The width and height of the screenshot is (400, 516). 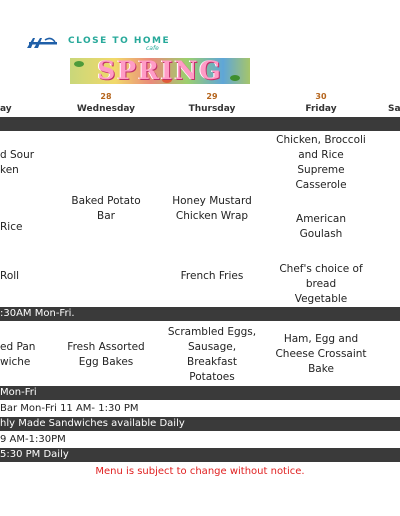 What do you see at coordinates (200, 455) in the screenshot?
I see `daily-hours-bar: 5:30 PM Daily` at bounding box center [200, 455].